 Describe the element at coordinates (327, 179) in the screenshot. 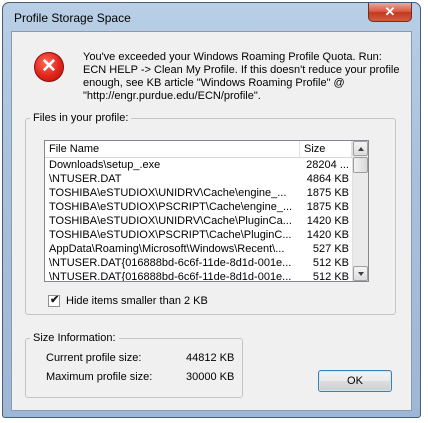

I see `file-size-cell: 4864 KB` at that location.